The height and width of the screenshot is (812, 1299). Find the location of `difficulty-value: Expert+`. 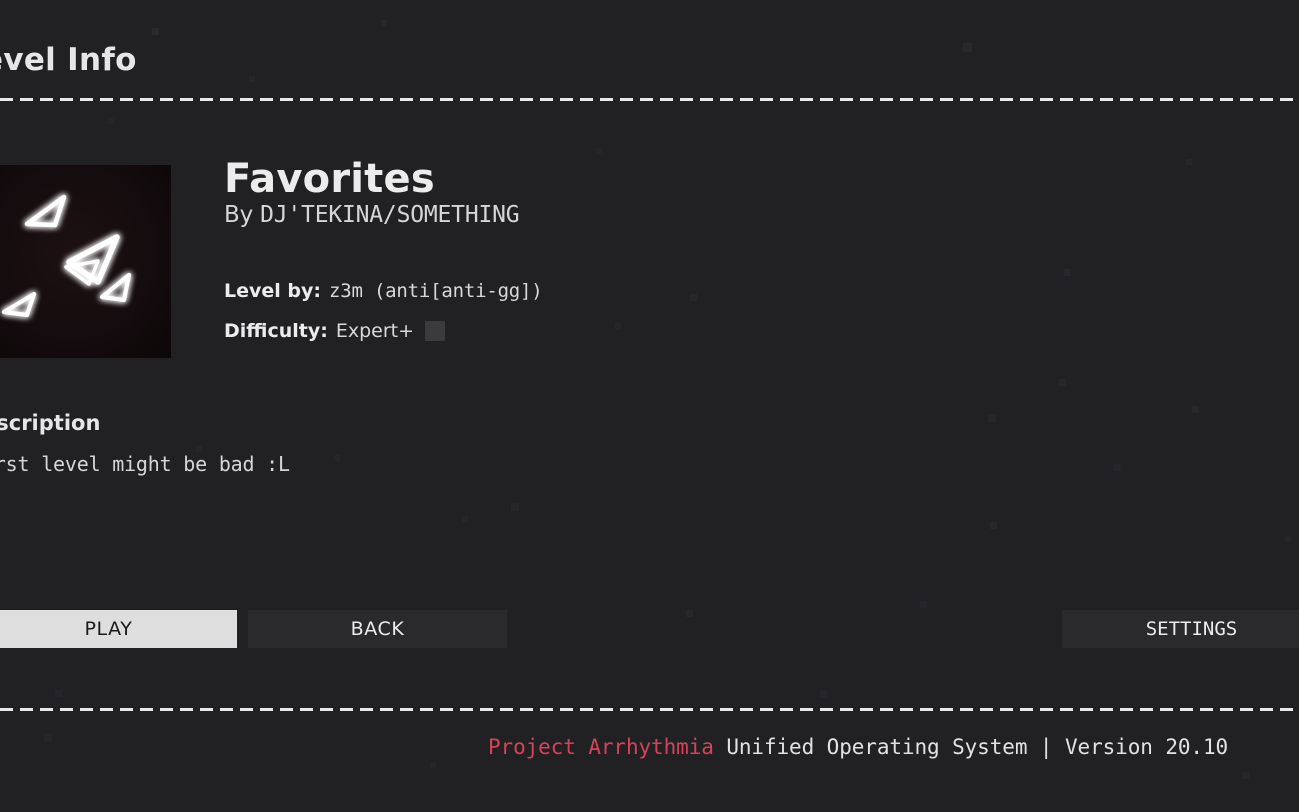

difficulty-value: Expert+ is located at coordinates (375, 331).